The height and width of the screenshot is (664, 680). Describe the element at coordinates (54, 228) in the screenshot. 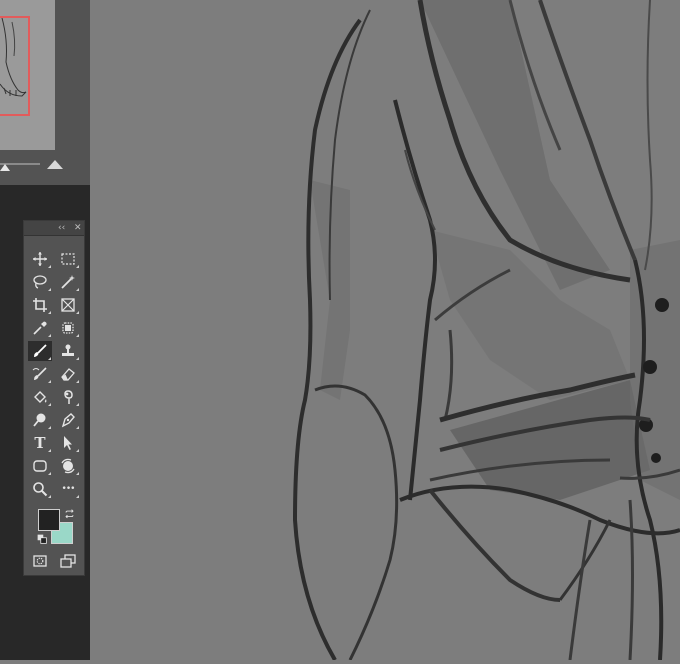

I see `tools-panel-header: ‹‹ ✕` at that location.